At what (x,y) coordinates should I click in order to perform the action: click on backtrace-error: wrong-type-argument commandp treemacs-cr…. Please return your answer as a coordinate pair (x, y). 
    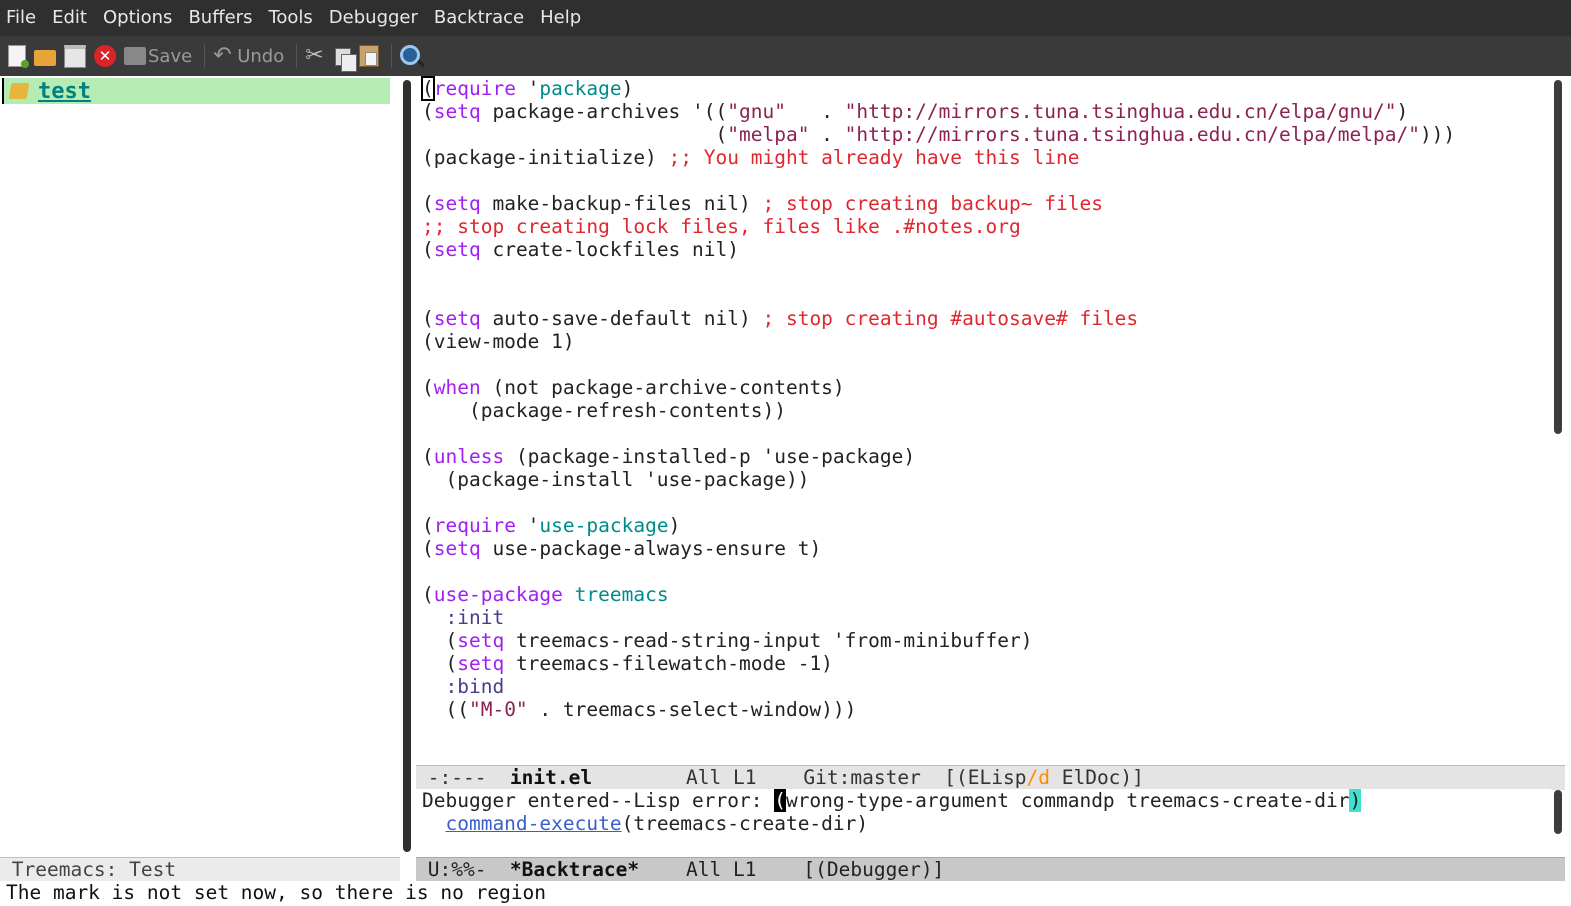
    Looking at the image, I should click on (1067, 800).